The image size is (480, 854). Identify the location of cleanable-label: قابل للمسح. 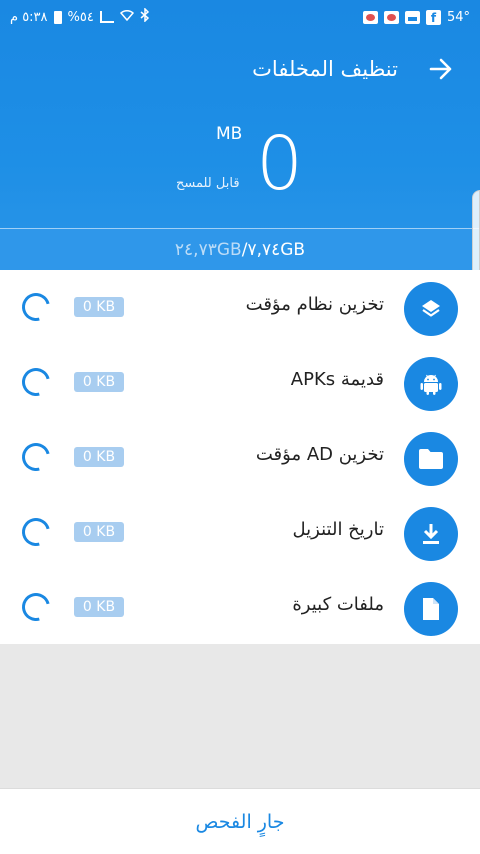
(208, 183).